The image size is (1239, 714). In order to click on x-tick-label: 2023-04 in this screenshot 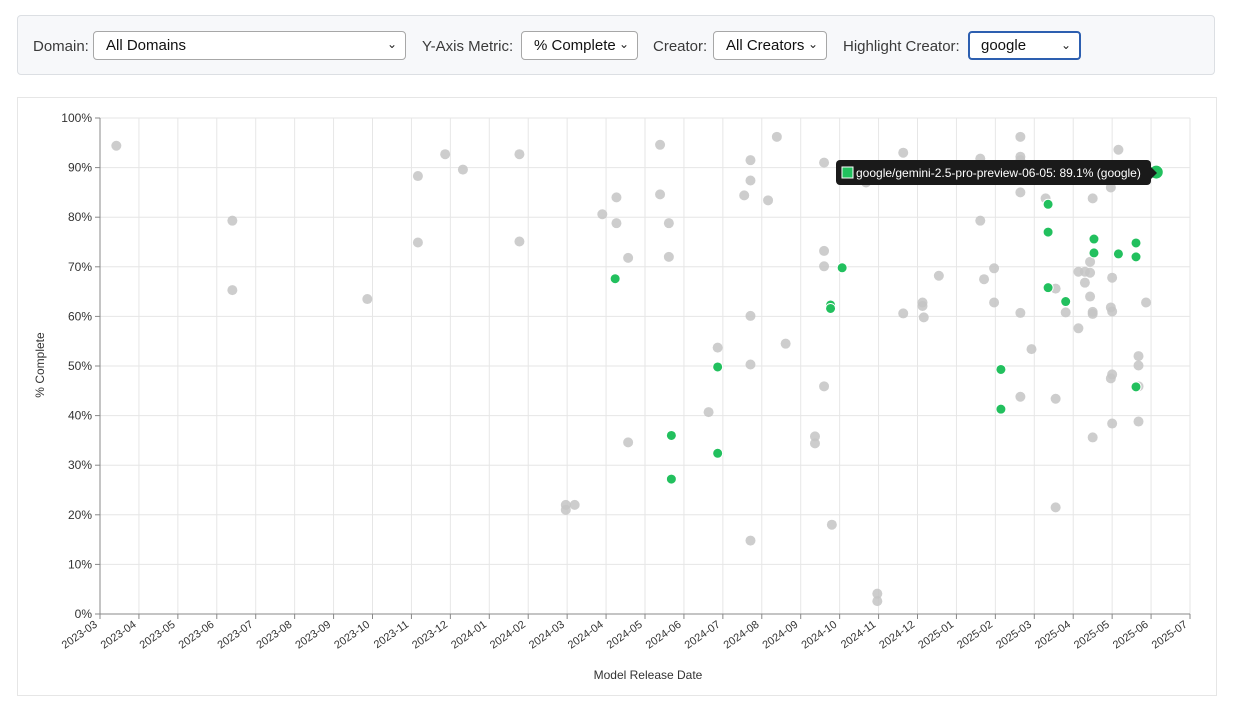, I will do `click(119, 635)`.